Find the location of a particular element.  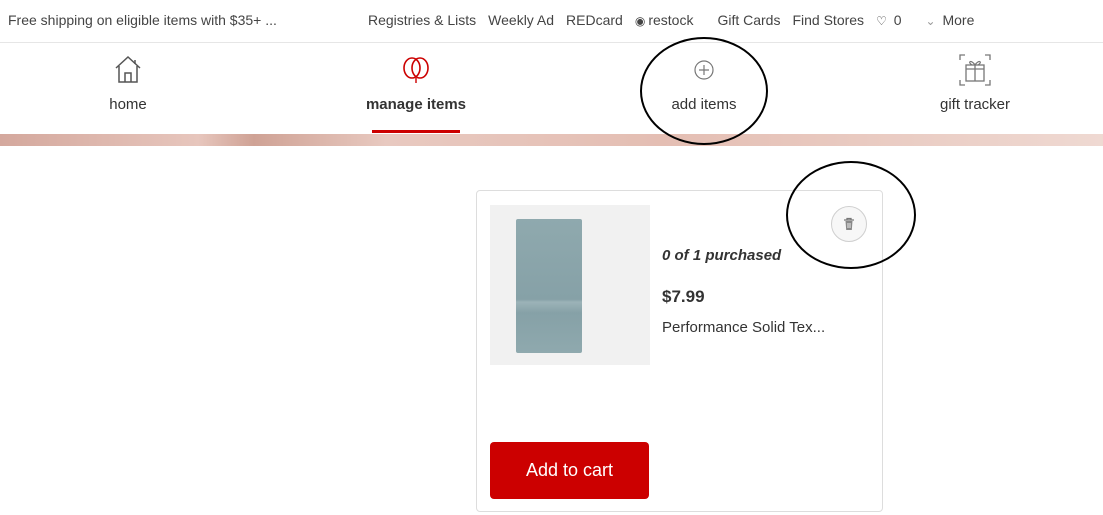

hero-banner-strip is located at coordinates (551, 140).